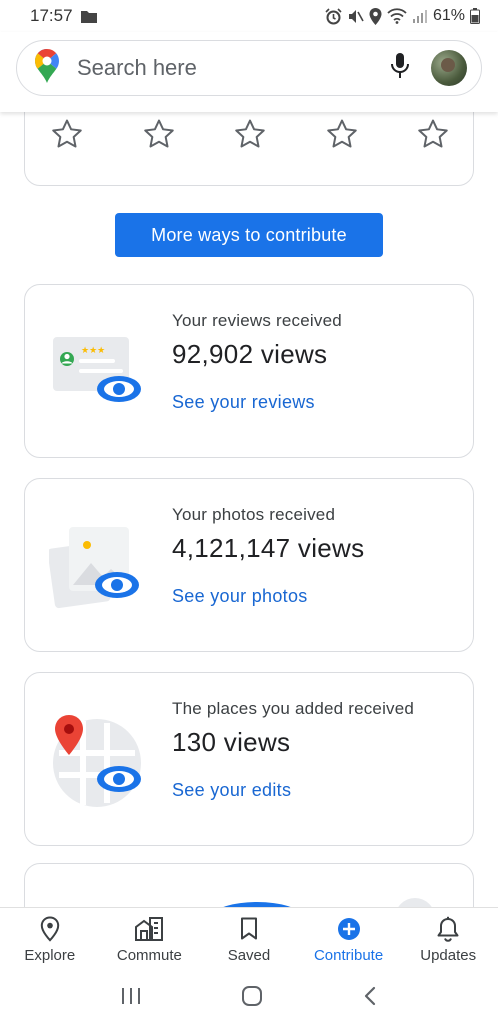  I want to click on search-header, so click(249, 72).